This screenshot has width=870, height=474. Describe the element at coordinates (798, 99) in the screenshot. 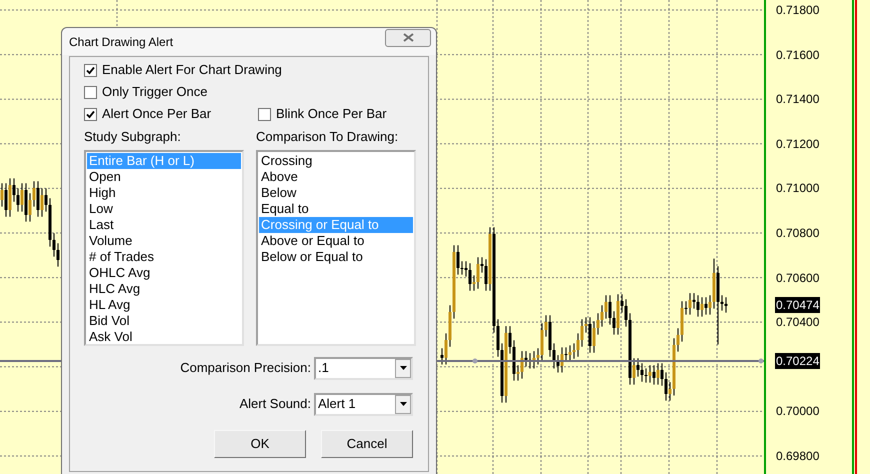

I see `price-label: 0.71400` at that location.